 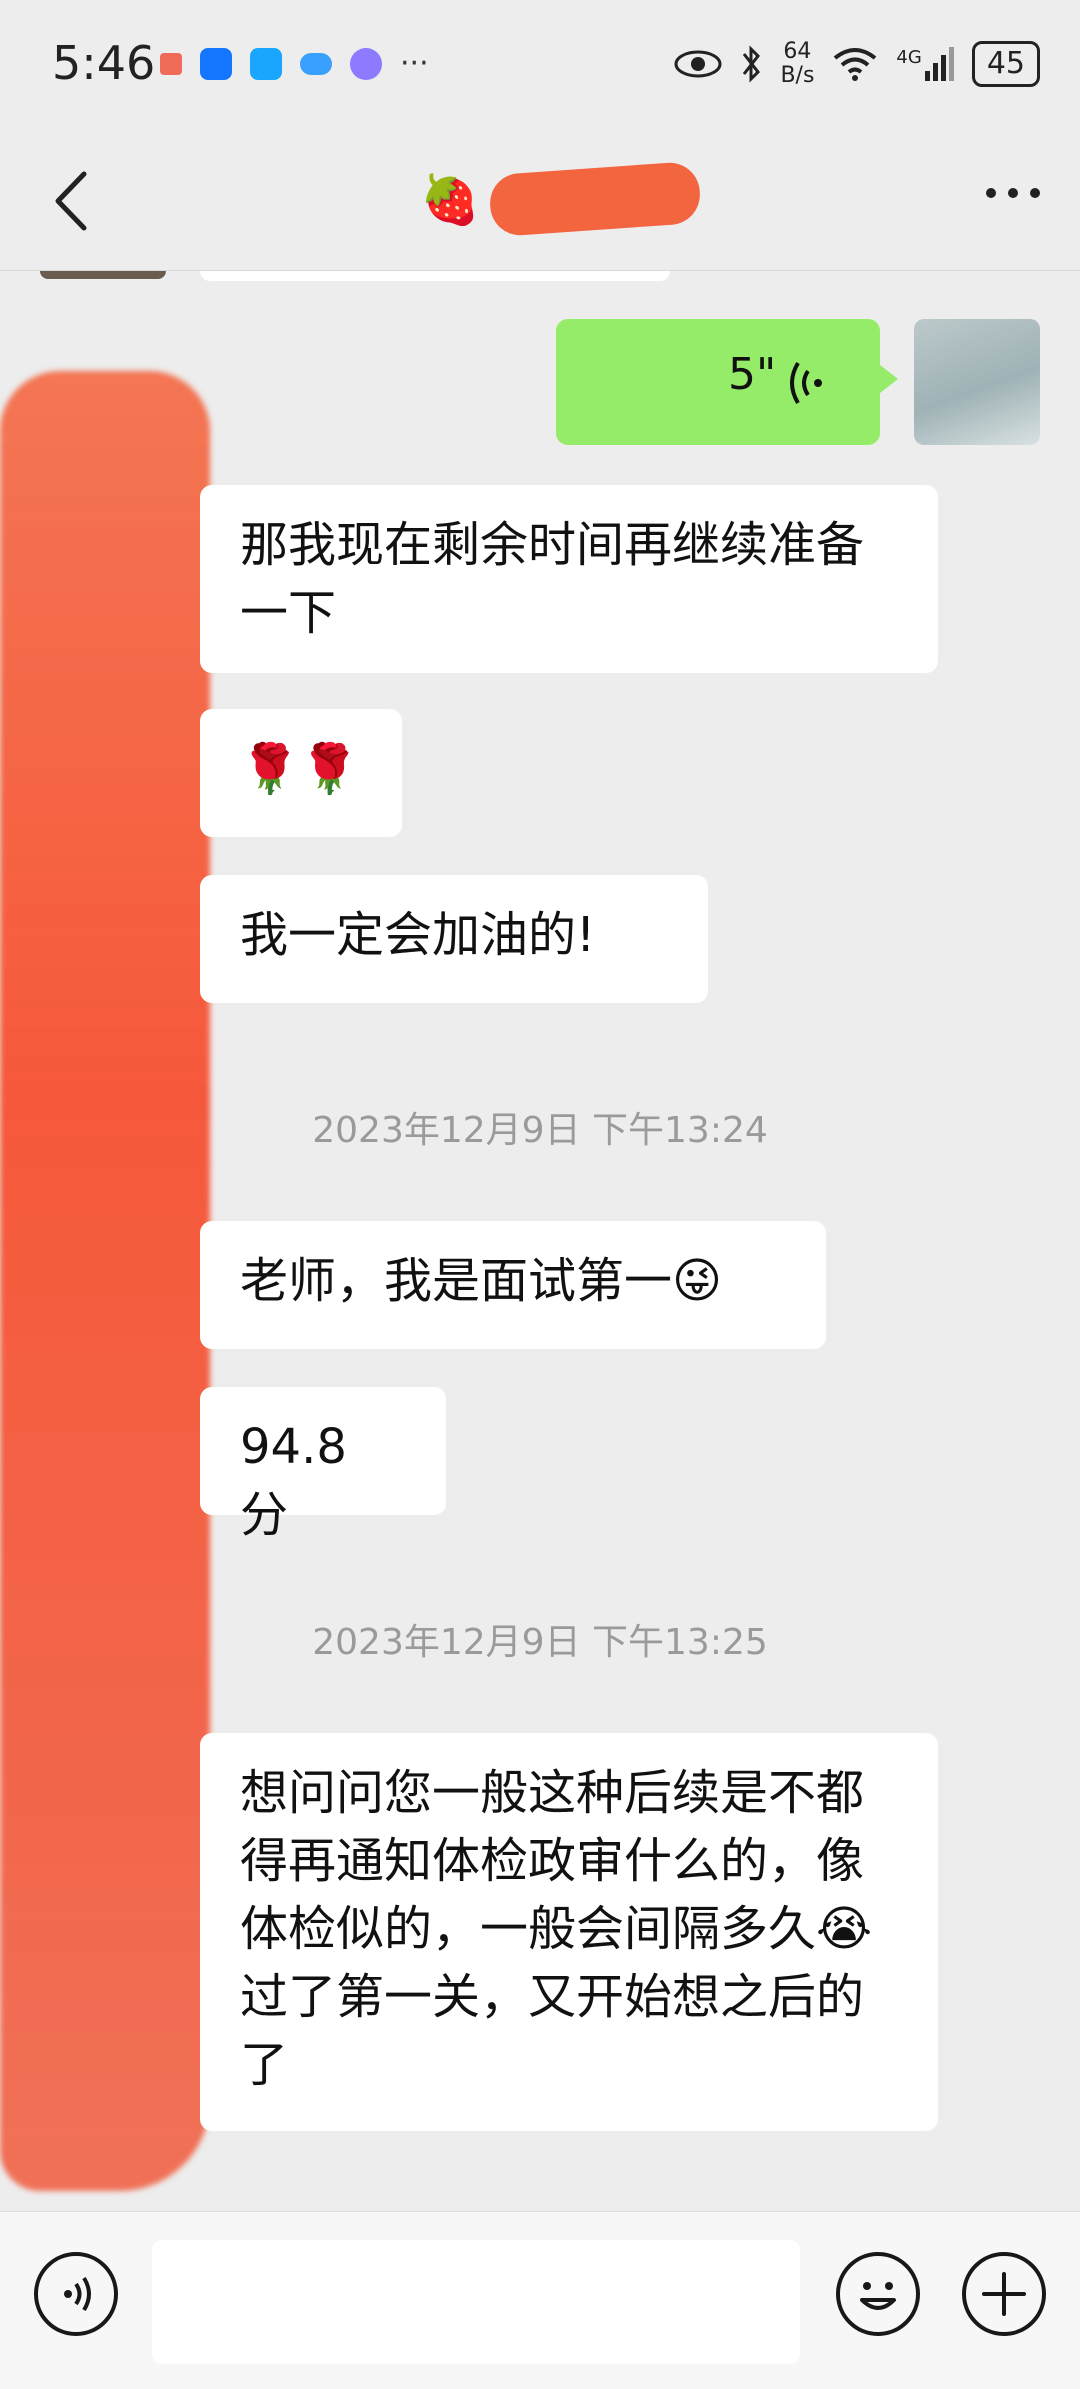 I want to click on my-avatar, so click(x=977, y=382).